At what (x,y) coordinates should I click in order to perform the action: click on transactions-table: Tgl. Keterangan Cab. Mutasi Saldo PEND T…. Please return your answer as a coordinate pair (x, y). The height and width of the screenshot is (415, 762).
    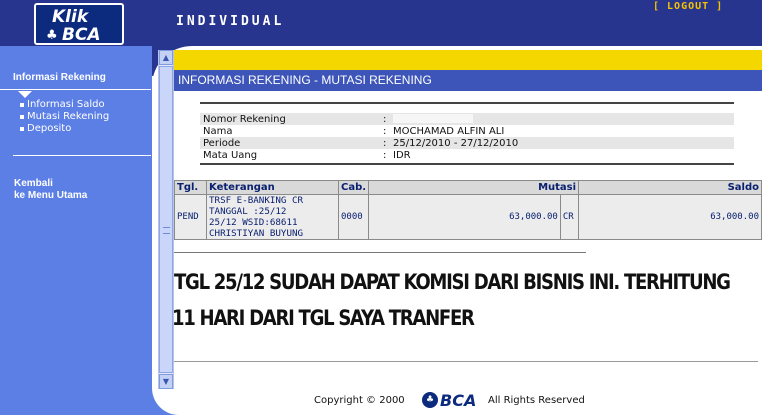
    Looking at the image, I should click on (468, 210).